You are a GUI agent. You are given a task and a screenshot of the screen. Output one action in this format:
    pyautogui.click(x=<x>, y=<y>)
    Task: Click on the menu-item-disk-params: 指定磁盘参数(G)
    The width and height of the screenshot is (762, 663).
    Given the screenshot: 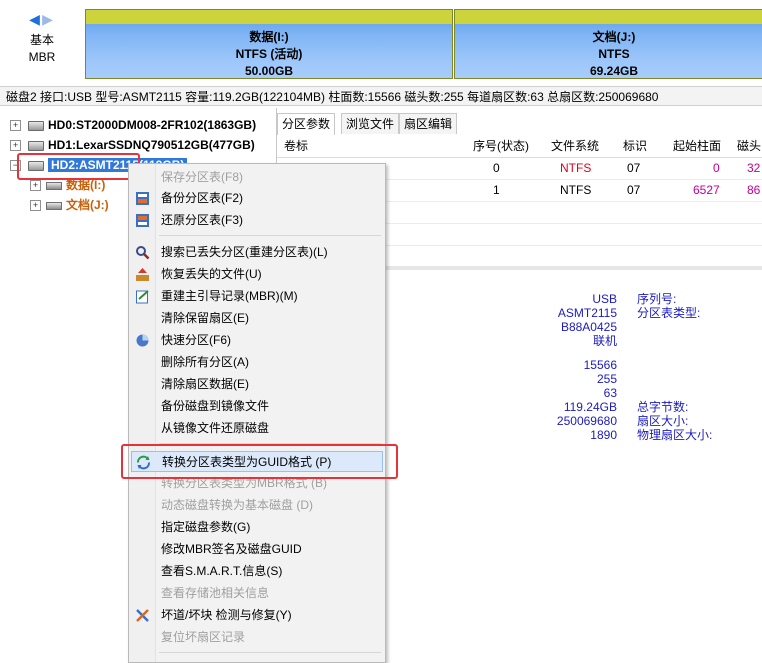 What is the action you would take?
    pyautogui.click(x=257, y=527)
    